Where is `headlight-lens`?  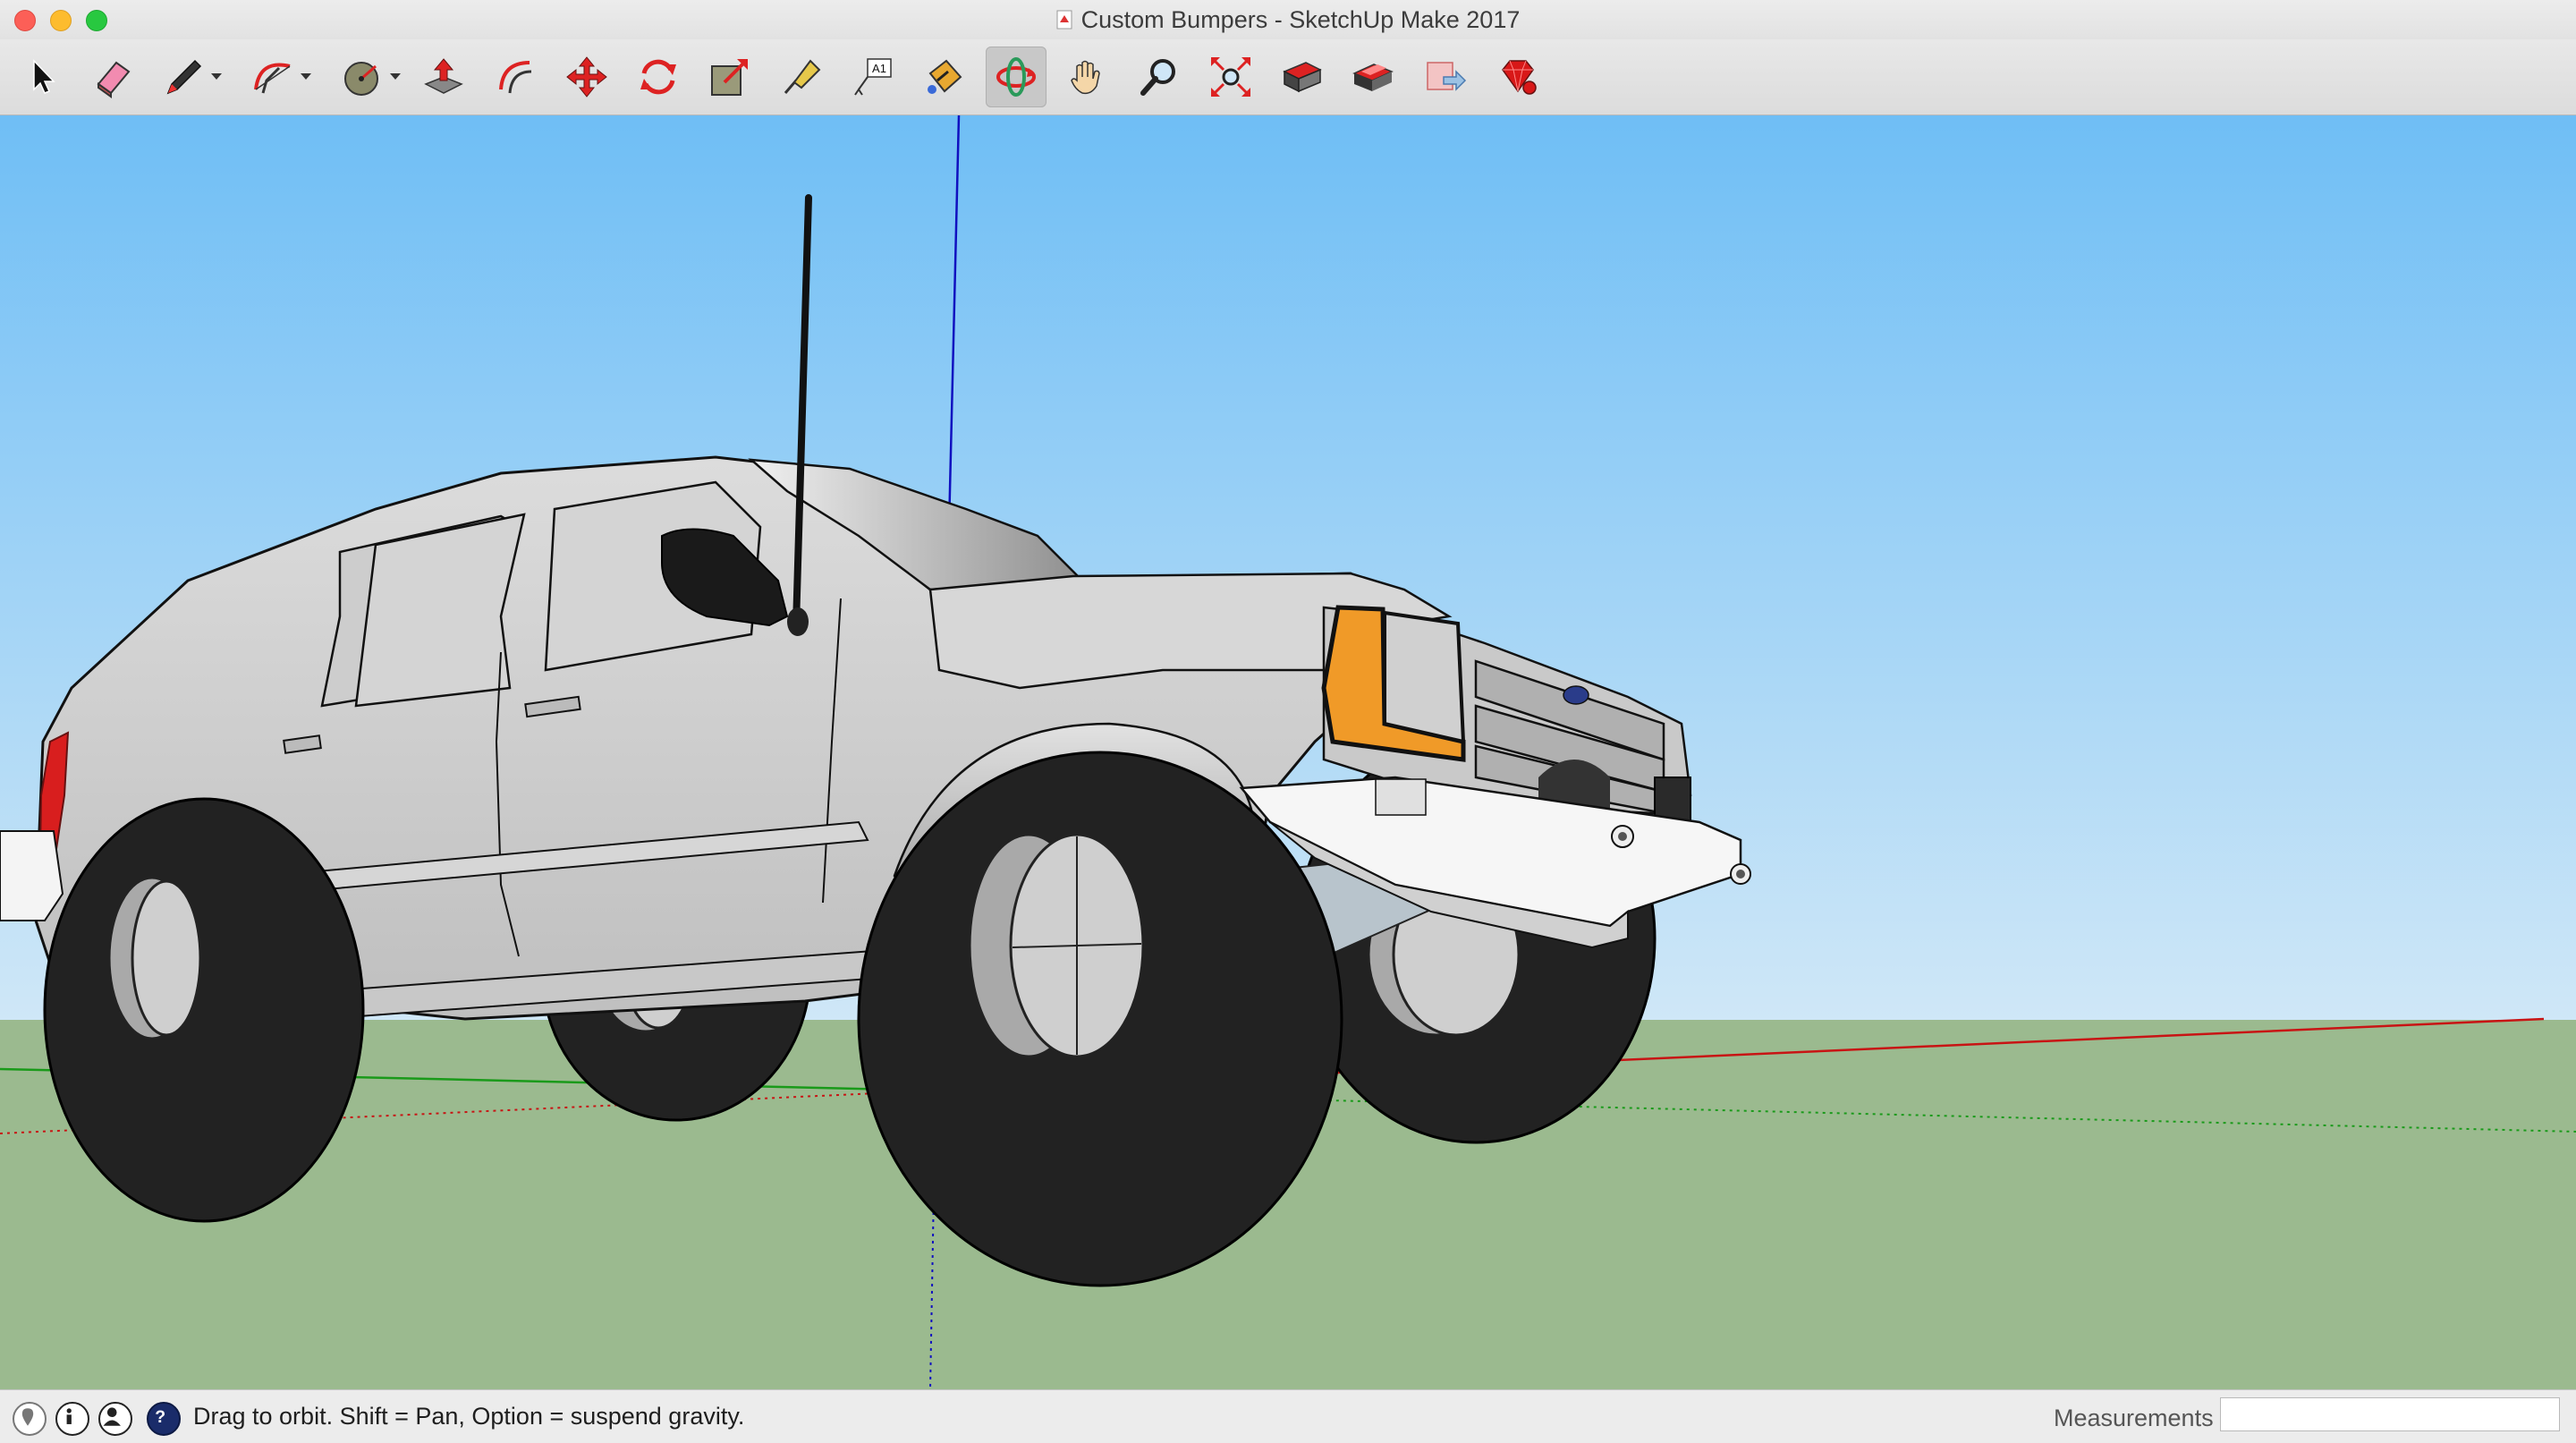 headlight-lens is located at coordinates (1424, 677).